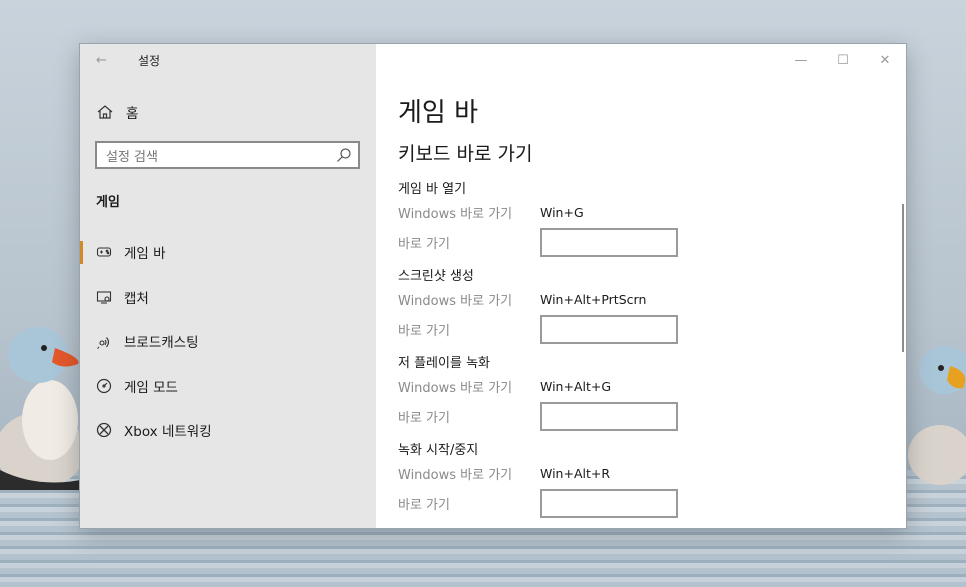  What do you see at coordinates (436, 276) in the screenshot?
I see `shortcut-group-name: 스크린샷 생성` at bounding box center [436, 276].